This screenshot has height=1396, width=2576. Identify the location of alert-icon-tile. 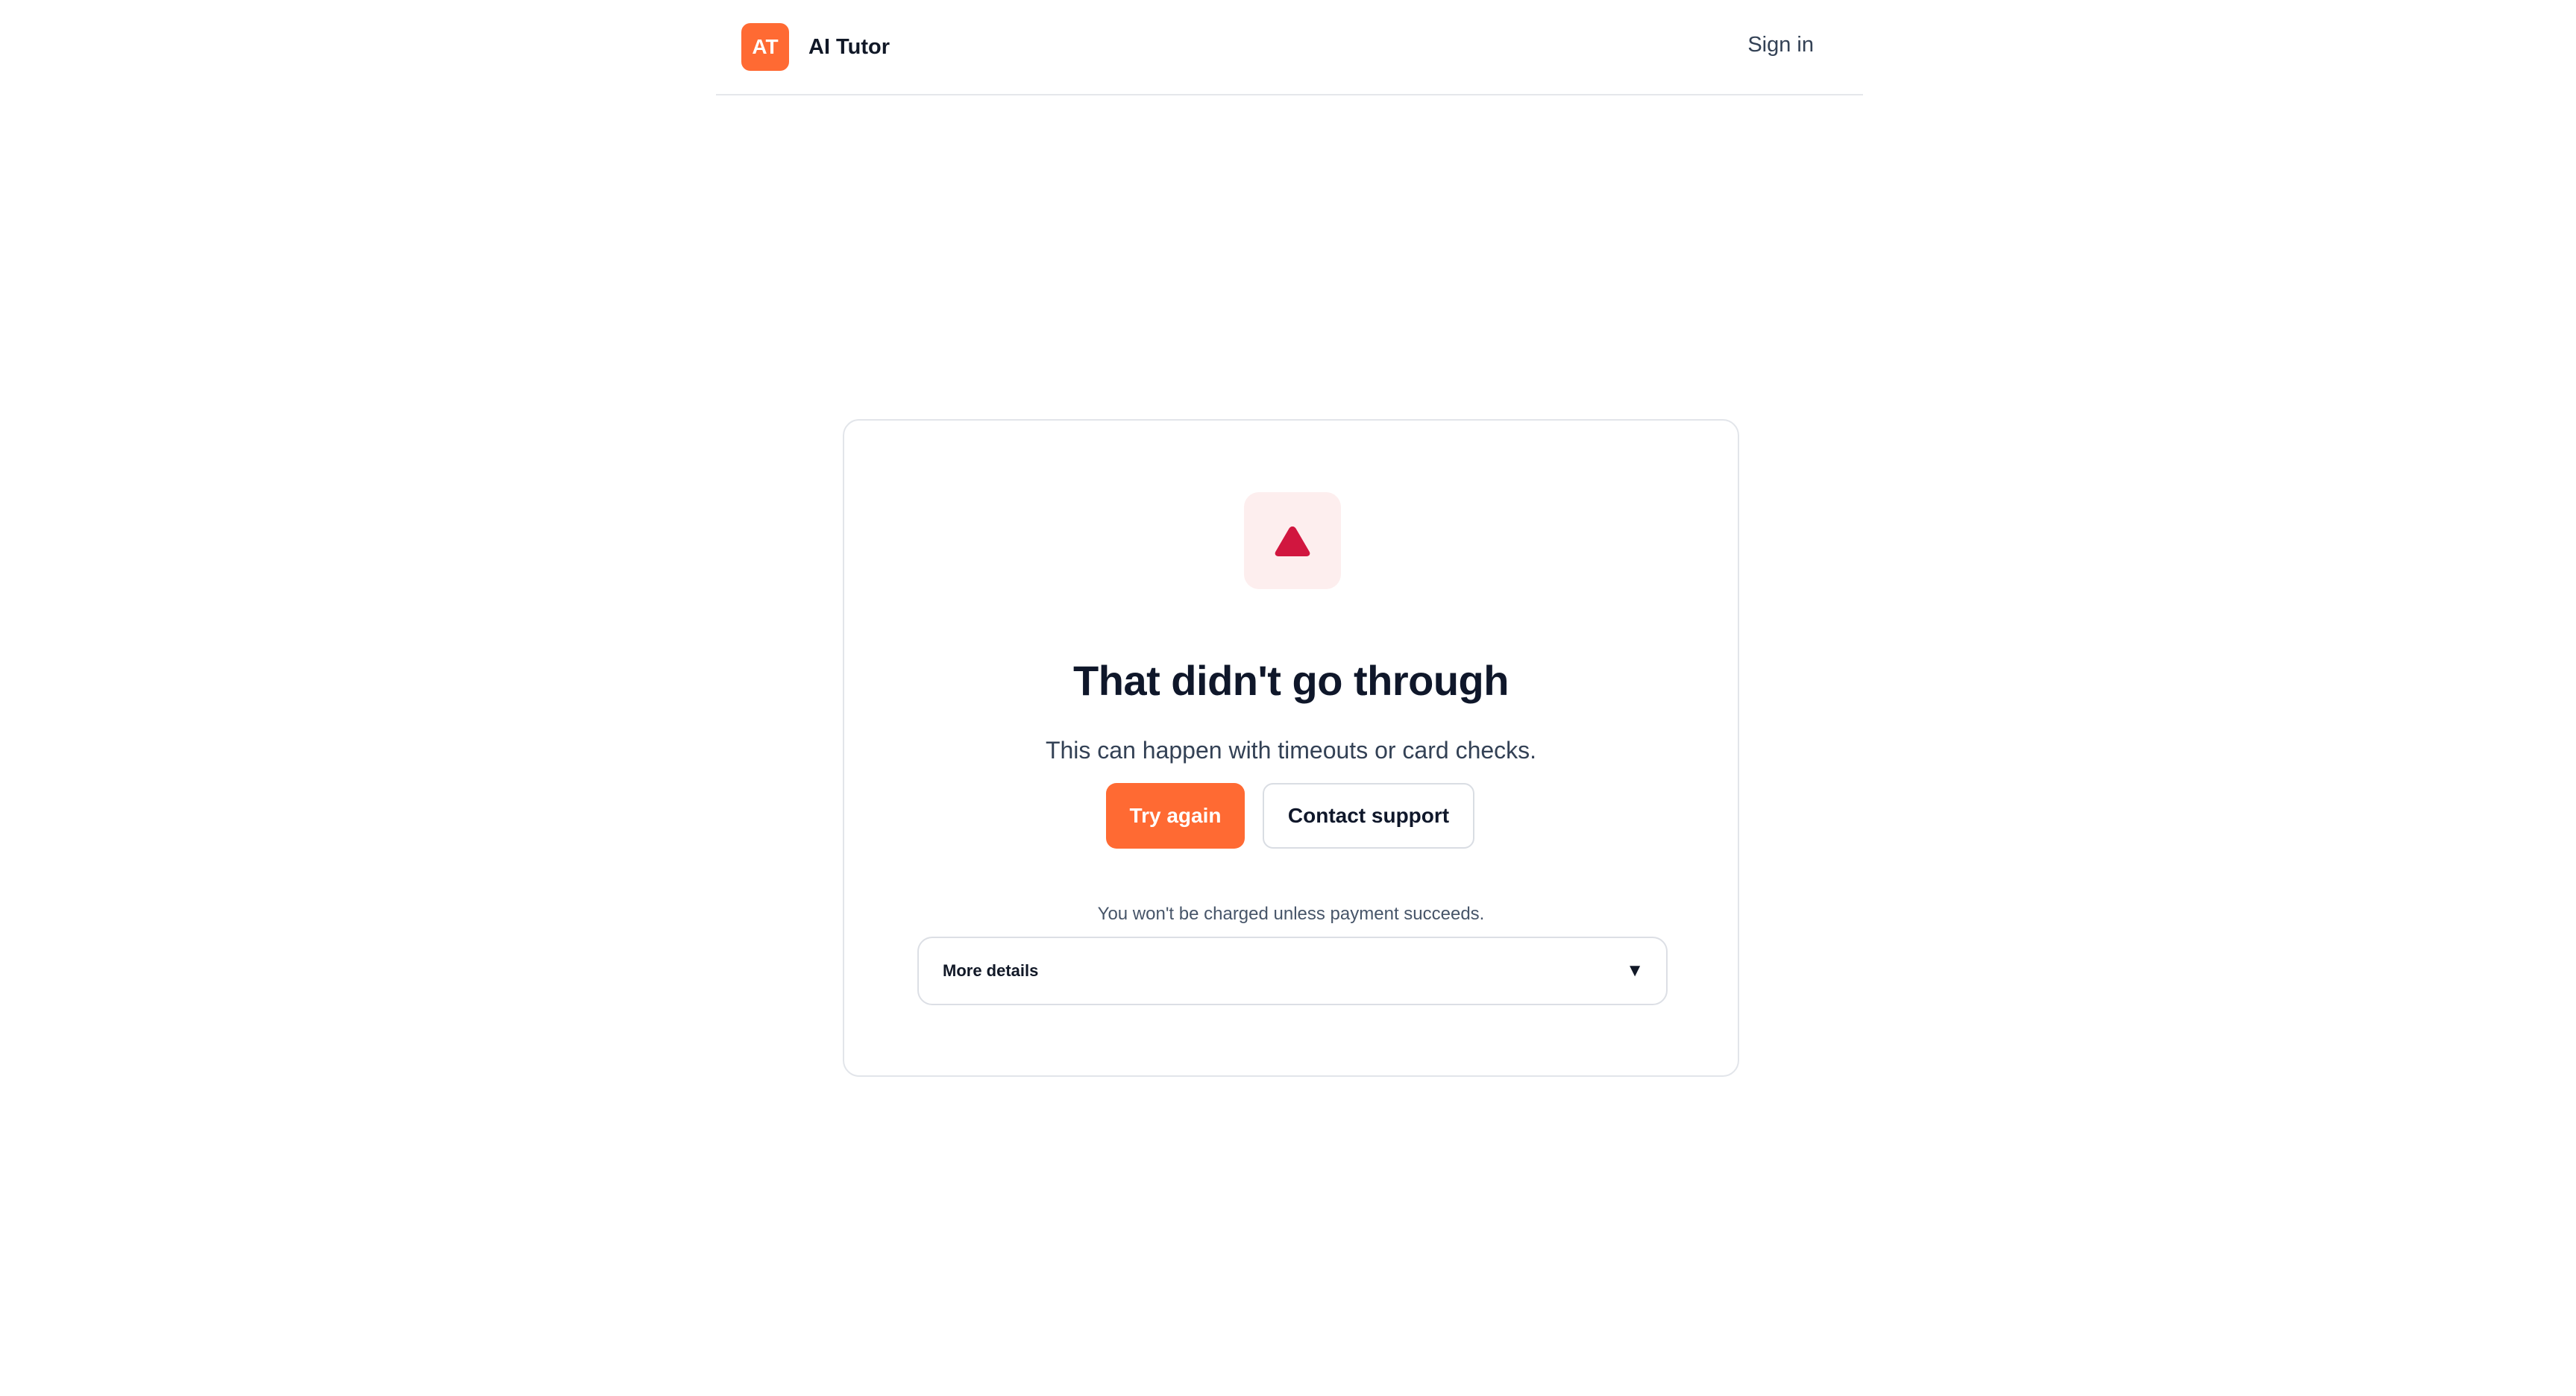
(1293, 540).